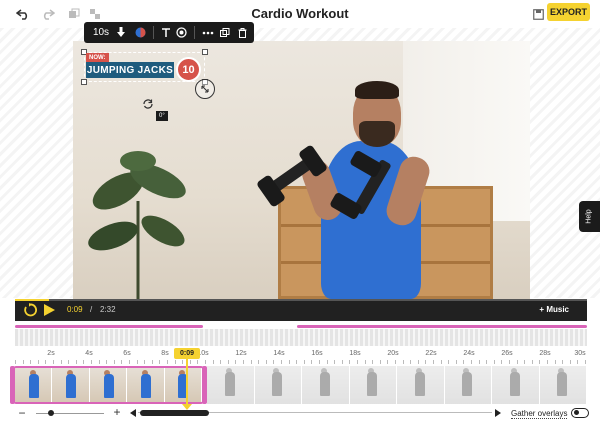  What do you see at coordinates (140, 32) in the screenshot?
I see `color-icon` at bounding box center [140, 32].